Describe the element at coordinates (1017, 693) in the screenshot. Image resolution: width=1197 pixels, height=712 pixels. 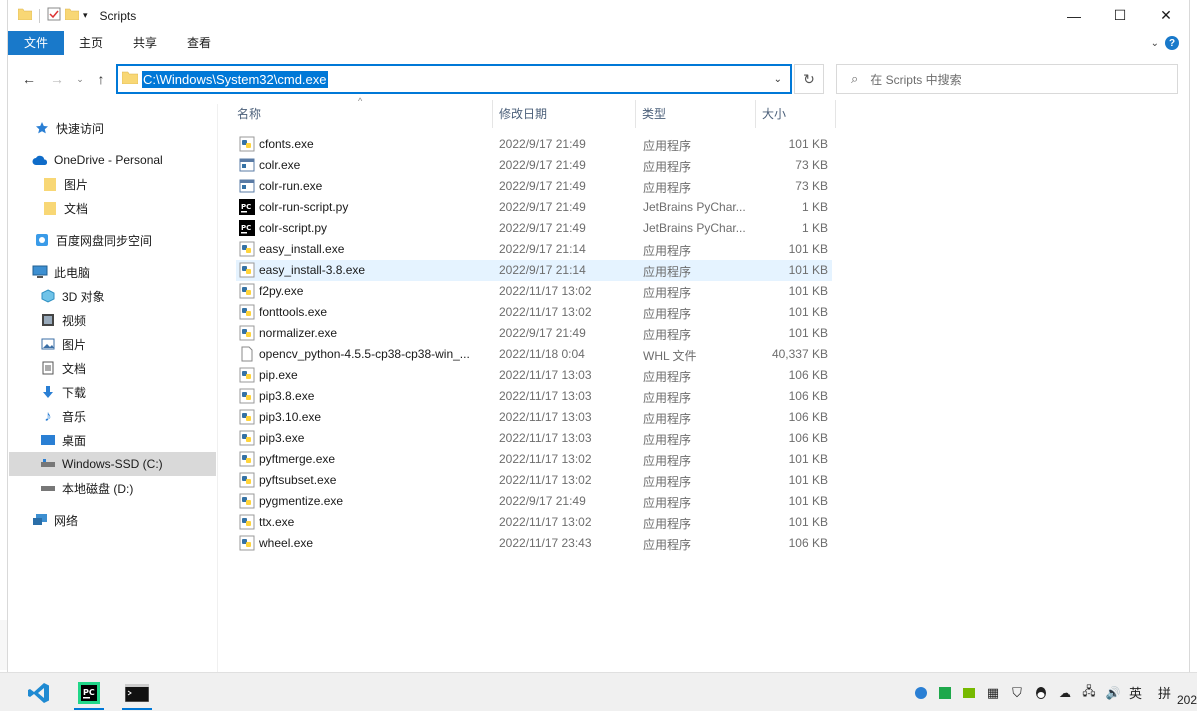
I see `security-shield-icon: ⛉` at that location.